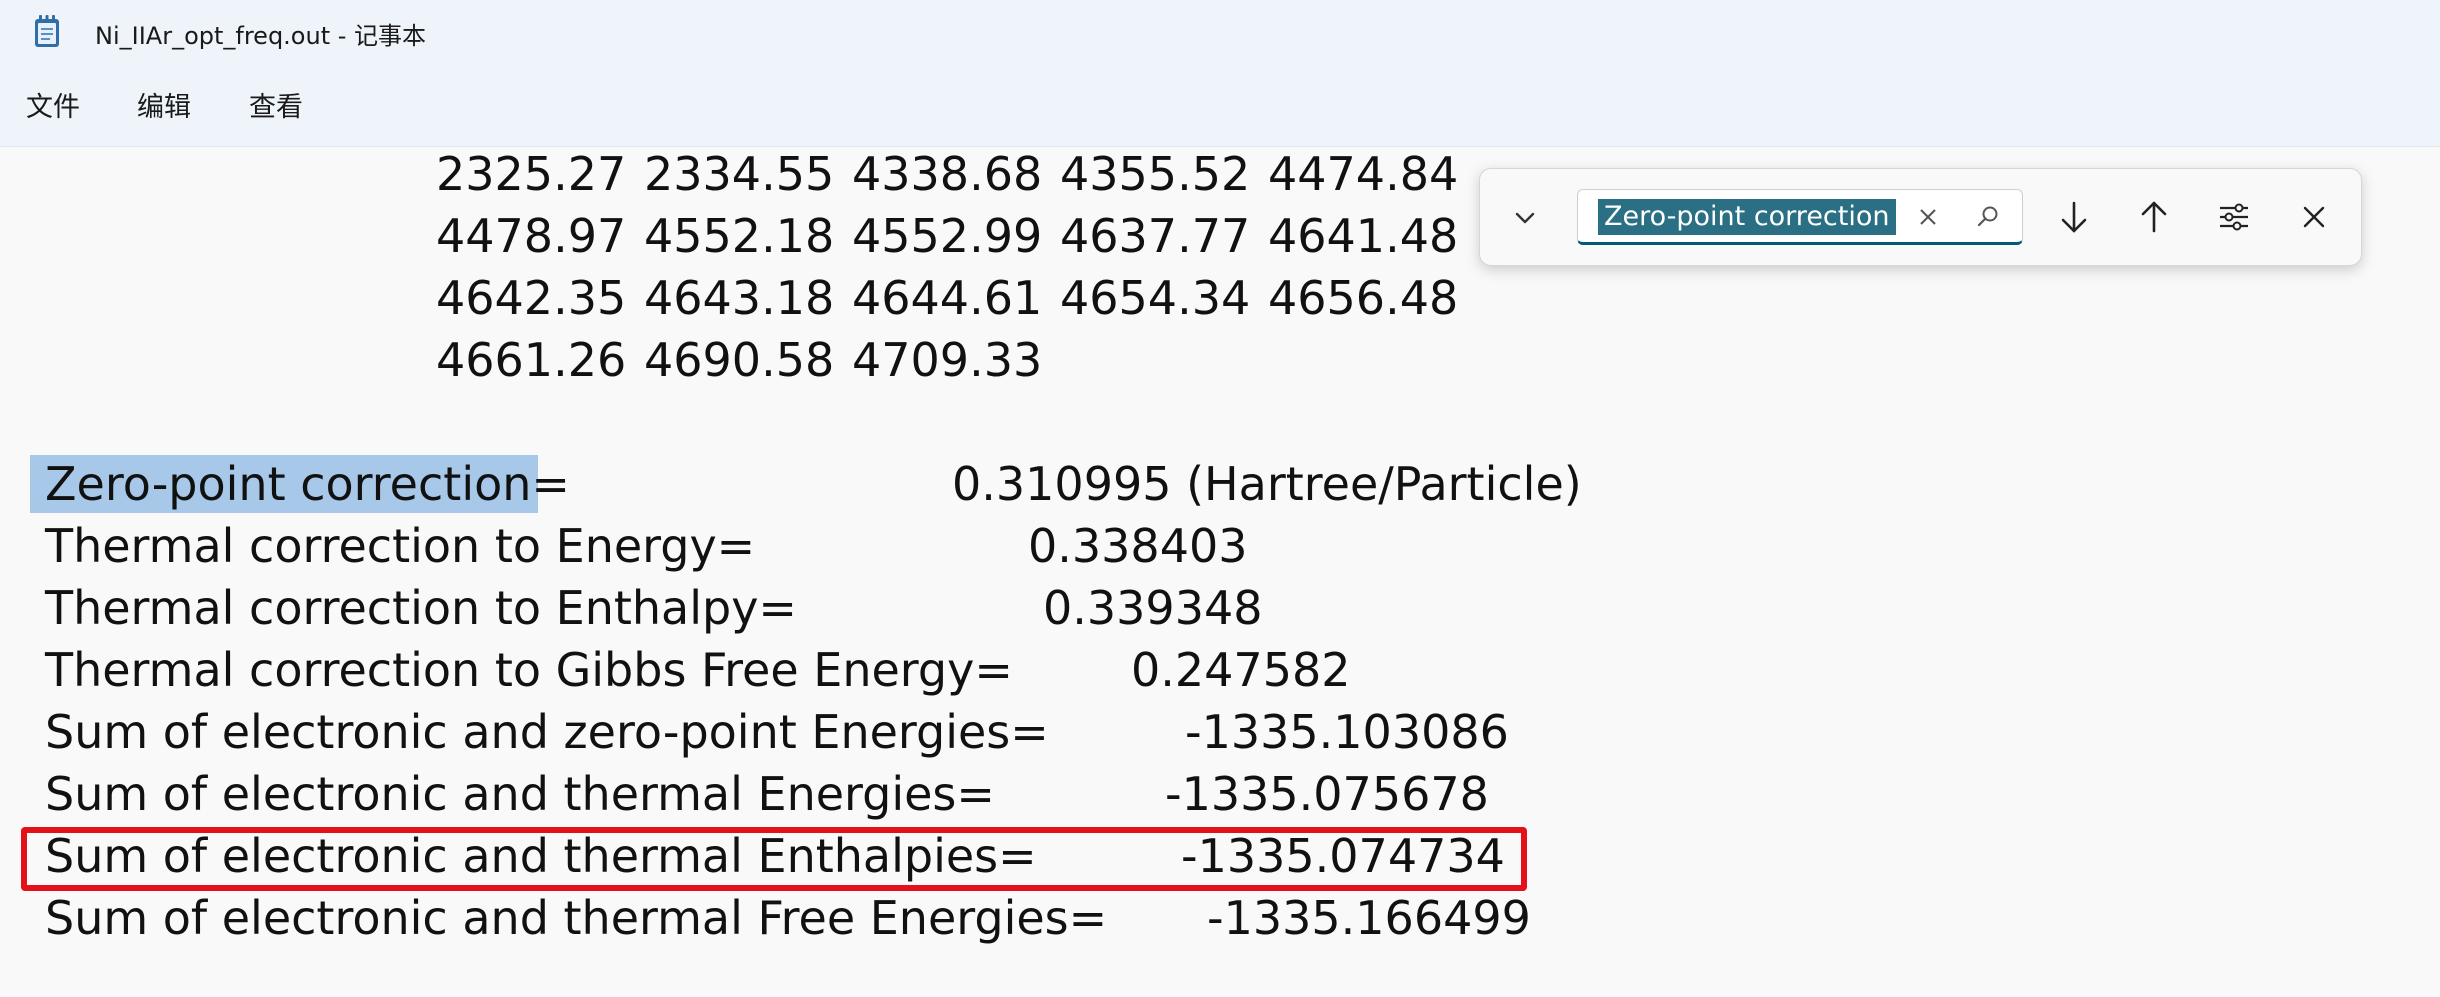 The height and width of the screenshot is (997, 2440). I want to click on close-find-icon, so click(2314, 217).